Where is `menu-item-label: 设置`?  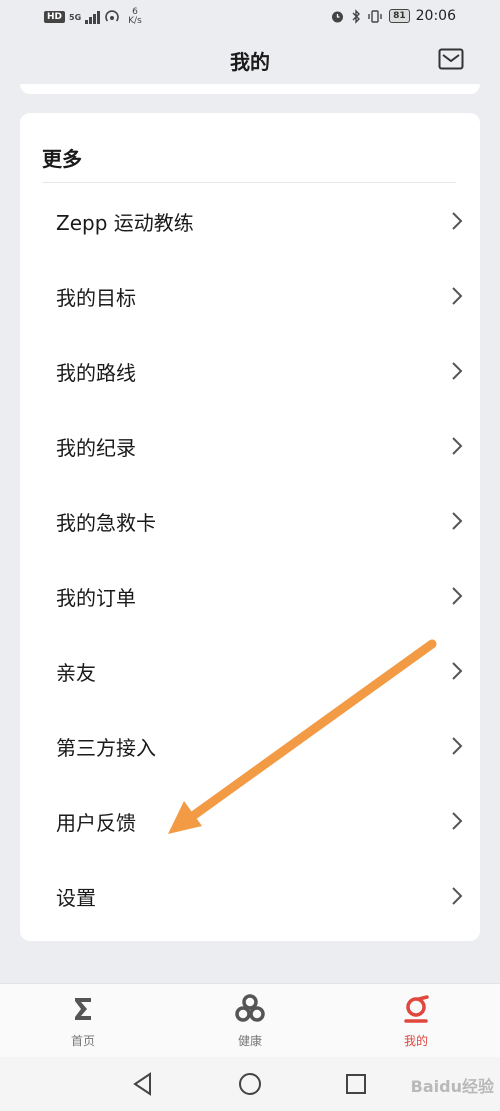 menu-item-label: 设置 is located at coordinates (76, 898).